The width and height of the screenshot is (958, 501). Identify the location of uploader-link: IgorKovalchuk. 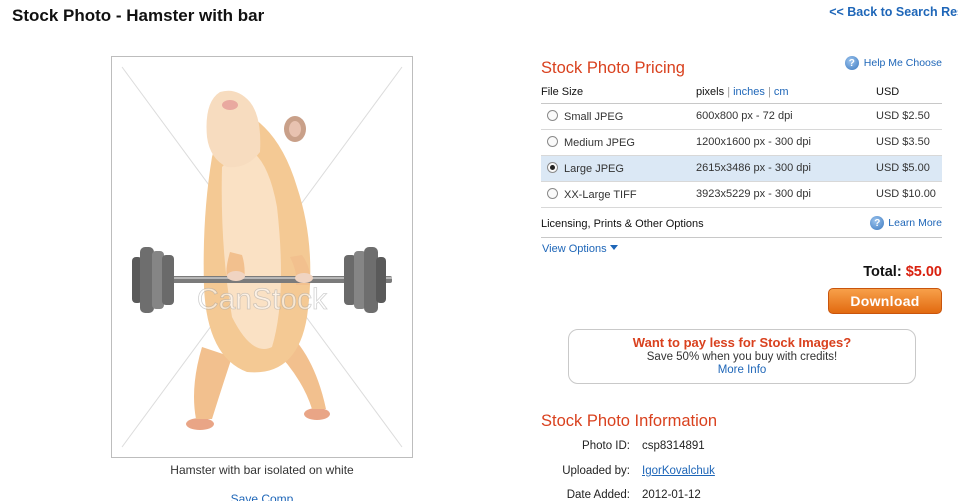
(678, 471).